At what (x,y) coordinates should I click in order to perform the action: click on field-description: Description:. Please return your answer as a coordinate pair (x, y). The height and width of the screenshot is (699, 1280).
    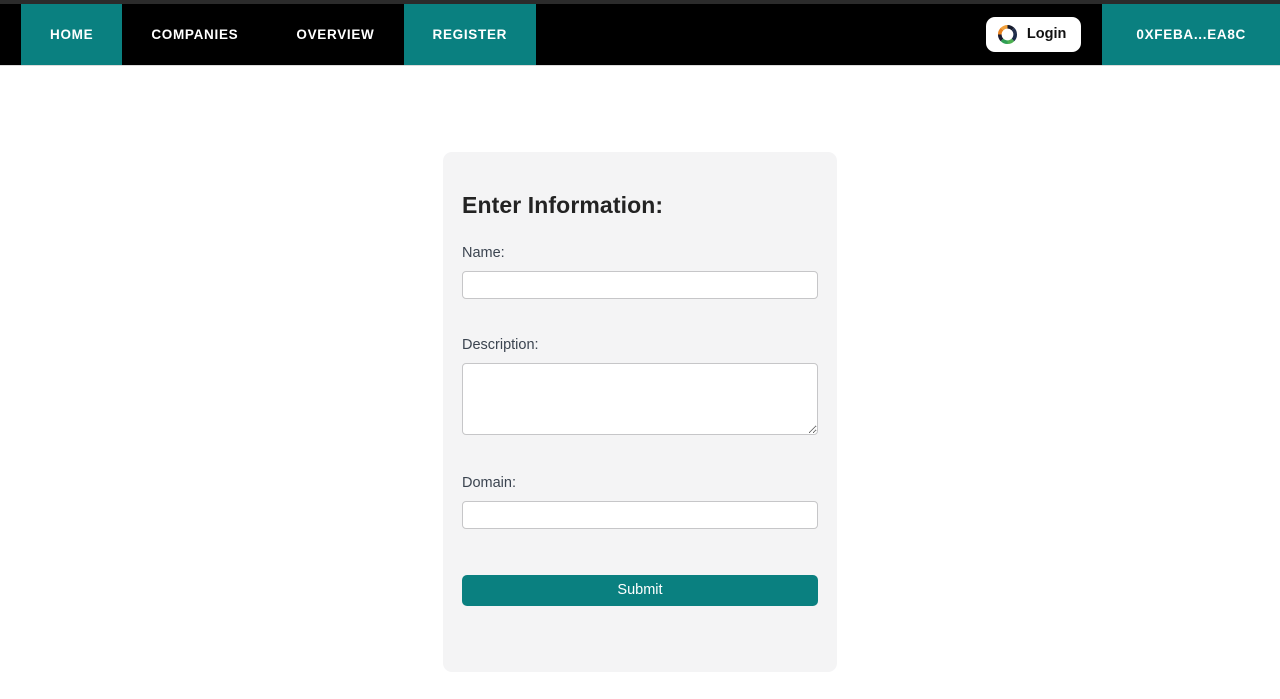
    Looking at the image, I should click on (640, 386).